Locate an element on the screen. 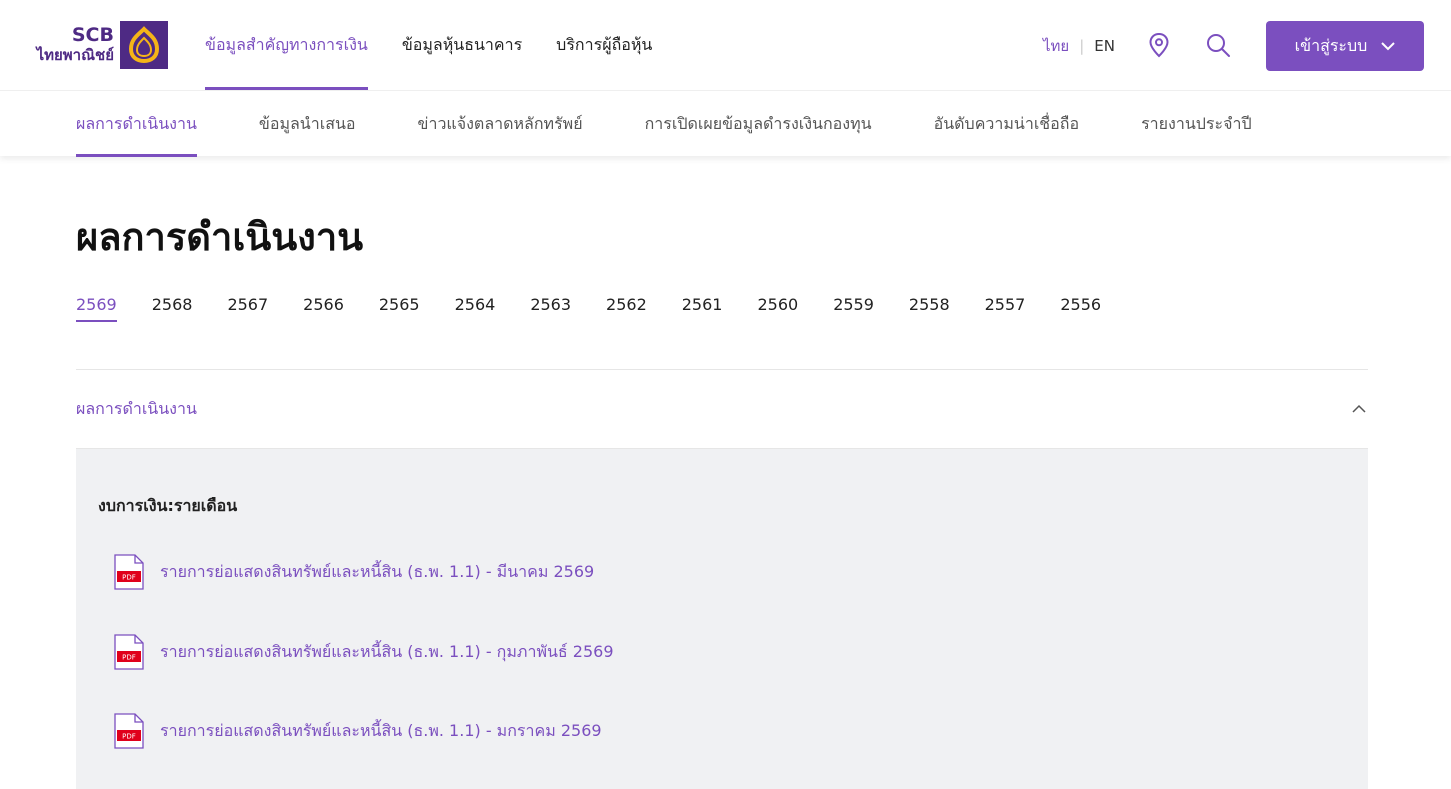 Image resolution: width=1451 pixels, height=789 pixels. logo-scb-text: SCB is located at coordinates (92, 35).